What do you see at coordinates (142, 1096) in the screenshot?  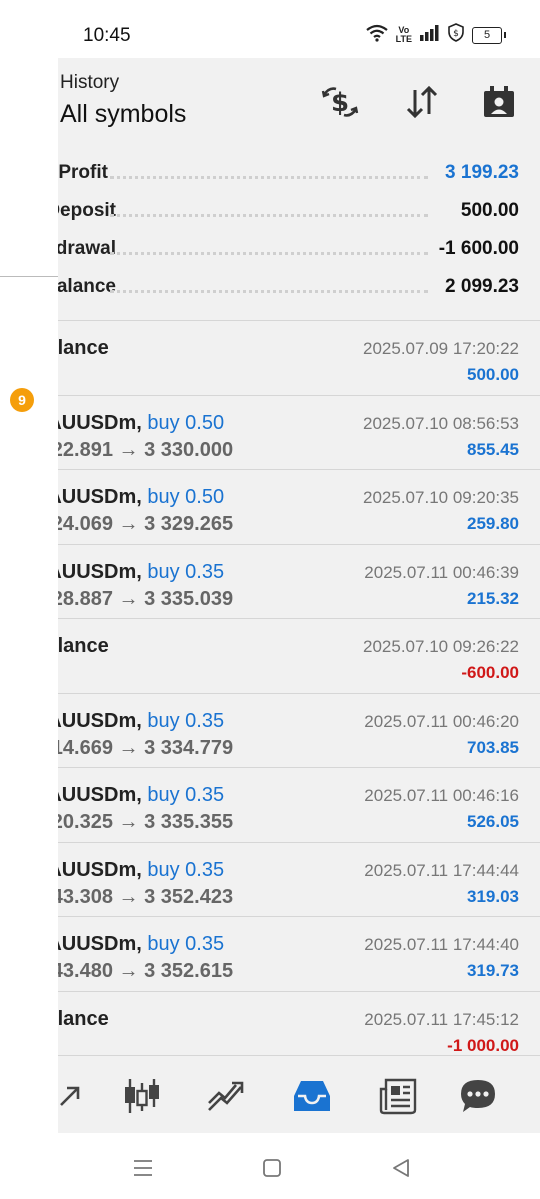 I see `chart-candles-icon` at bounding box center [142, 1096].